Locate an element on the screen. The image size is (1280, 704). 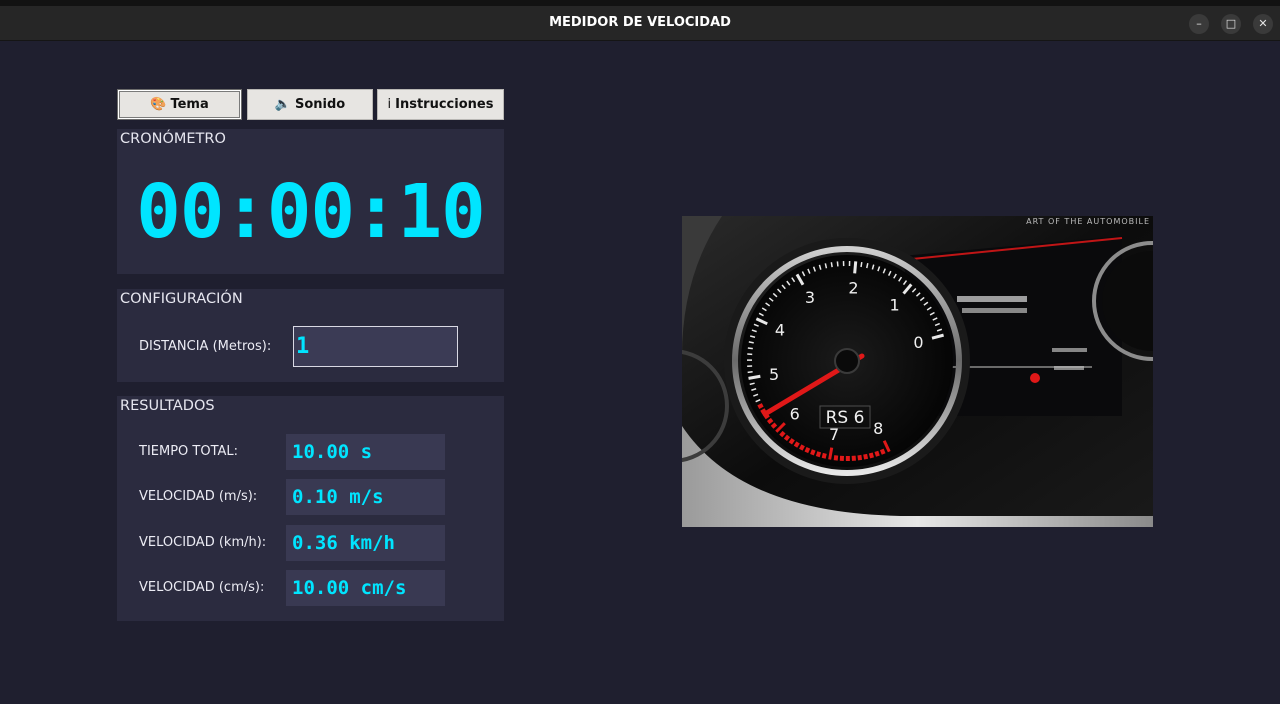
distance-input: 1 is located at coordinates (375, 346).